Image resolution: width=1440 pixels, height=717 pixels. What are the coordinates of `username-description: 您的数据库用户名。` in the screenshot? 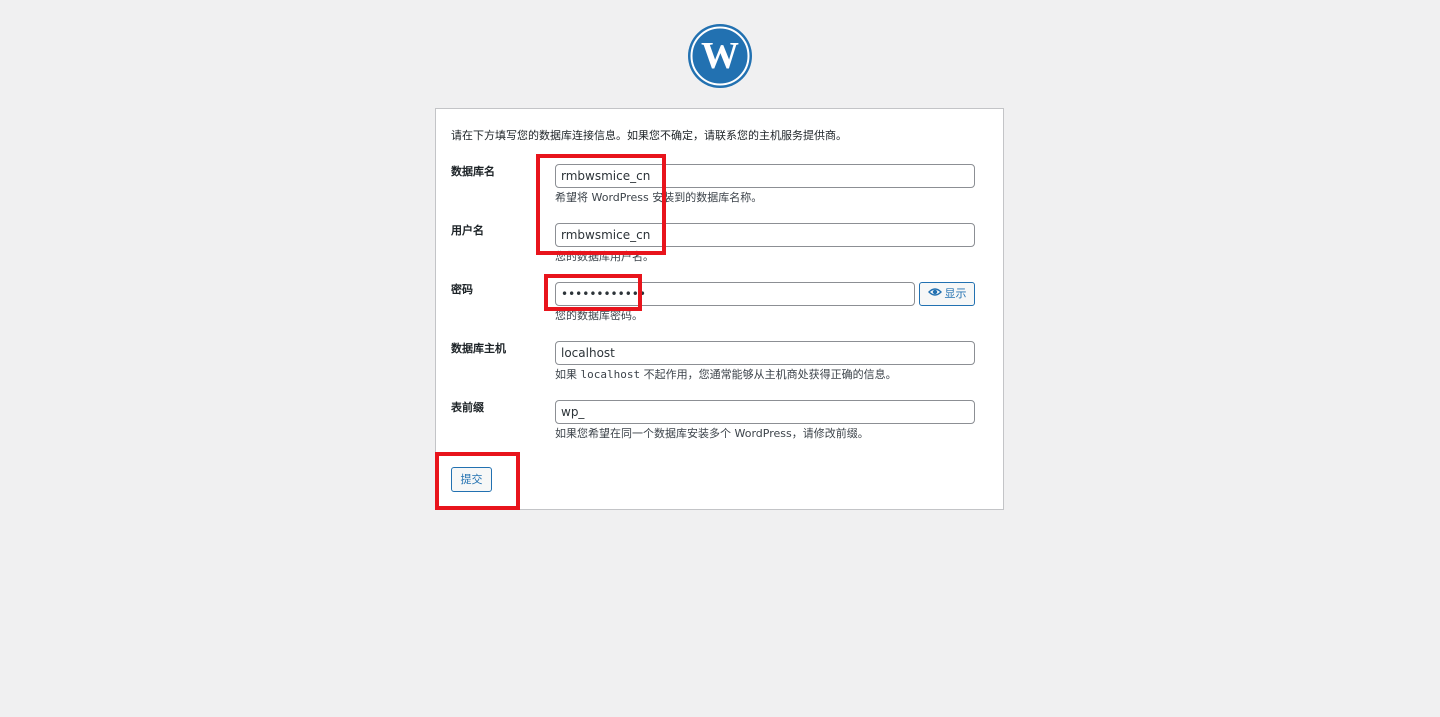 It's located at (604, 256).